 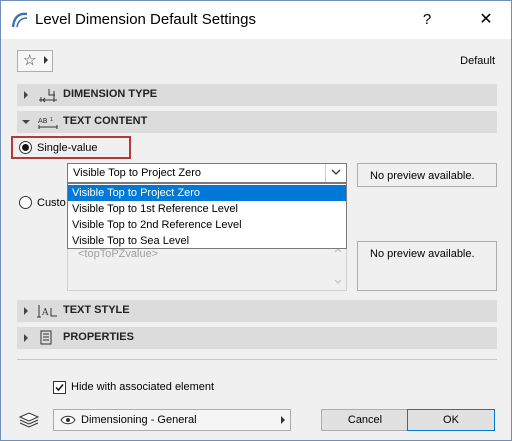 I want to click on window-title: Level Dimension Default Settings, so click(x=145, y=19).